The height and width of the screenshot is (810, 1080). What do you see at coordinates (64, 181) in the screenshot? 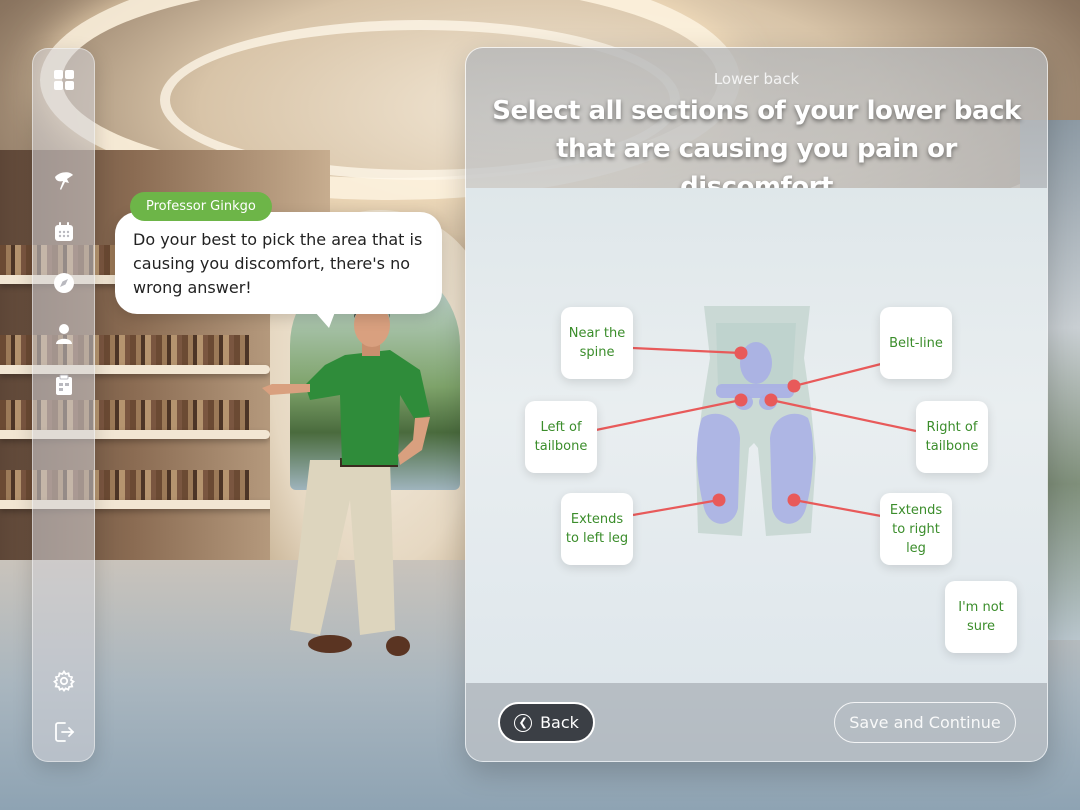
I see `ginkgo-leaf-icon` at bounding box center [64, 181].